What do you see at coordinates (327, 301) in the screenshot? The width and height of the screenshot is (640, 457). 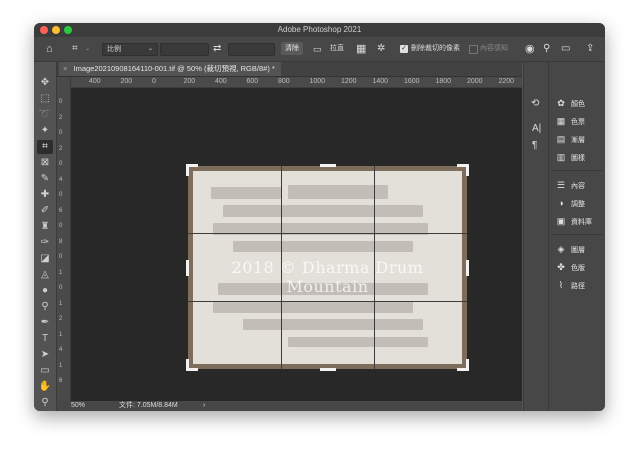 I see `crop-grid-line` at bounding box center [327, 301].